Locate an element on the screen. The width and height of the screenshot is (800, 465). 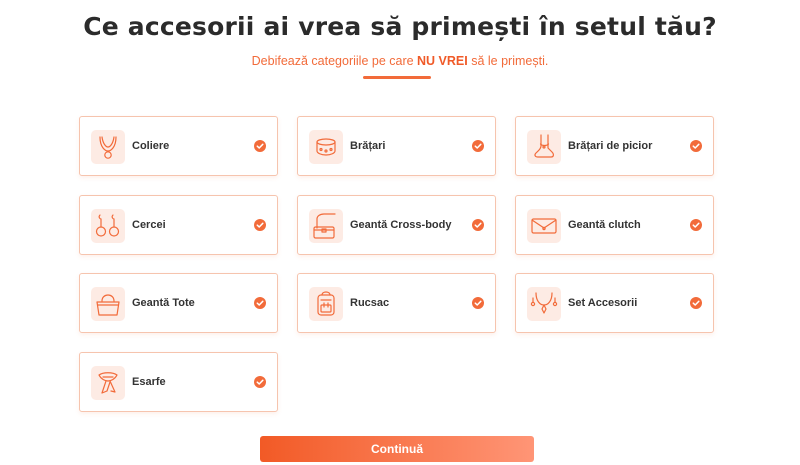
category-card-geanta-cross-body: Geantă Cross-body is located at coordinates (396, 225).